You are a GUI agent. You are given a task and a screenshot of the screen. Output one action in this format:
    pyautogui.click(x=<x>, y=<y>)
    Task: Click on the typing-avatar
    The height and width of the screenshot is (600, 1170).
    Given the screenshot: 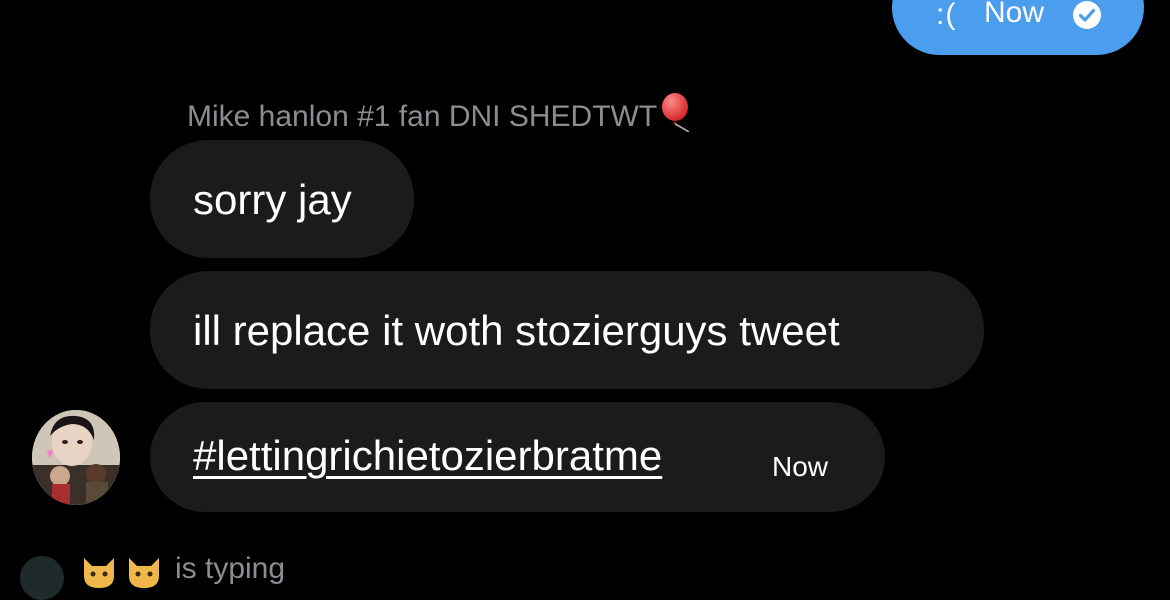 What is the action you would take?
    pyautogui.click(x=42, y=578)
    